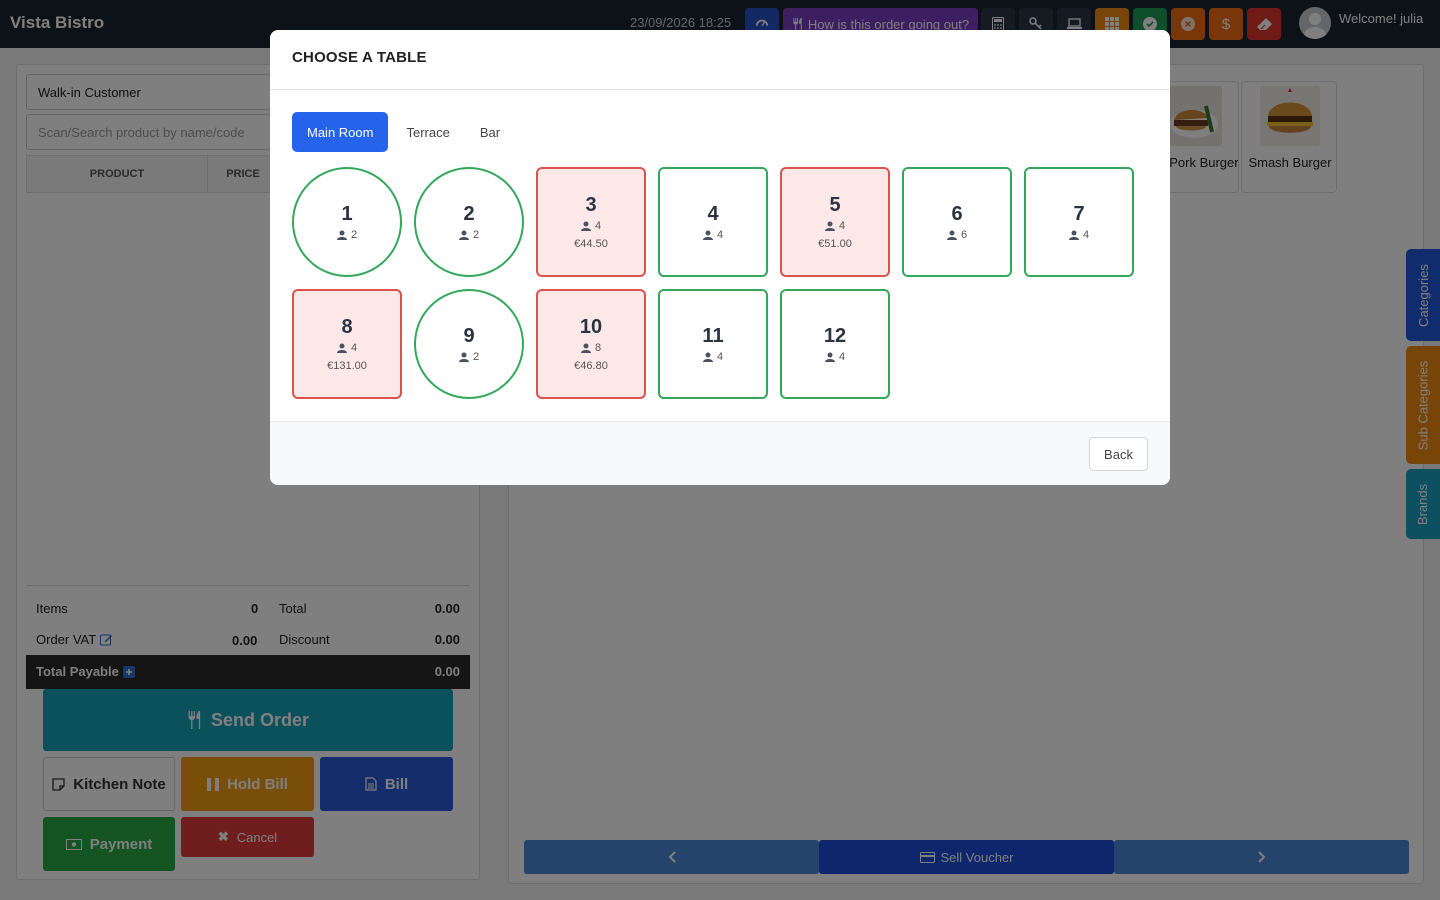  I want to click on table-1: 12, so click(347, 222).